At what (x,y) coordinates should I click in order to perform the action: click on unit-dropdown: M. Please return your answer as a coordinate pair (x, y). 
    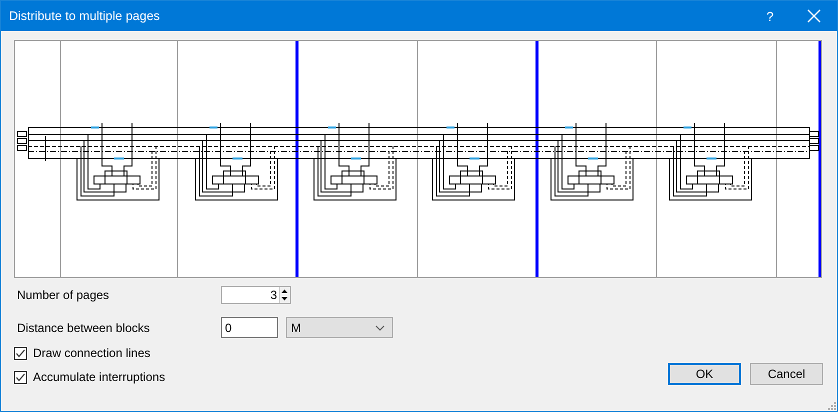
    Looking at the image, I should click on (339, 327).